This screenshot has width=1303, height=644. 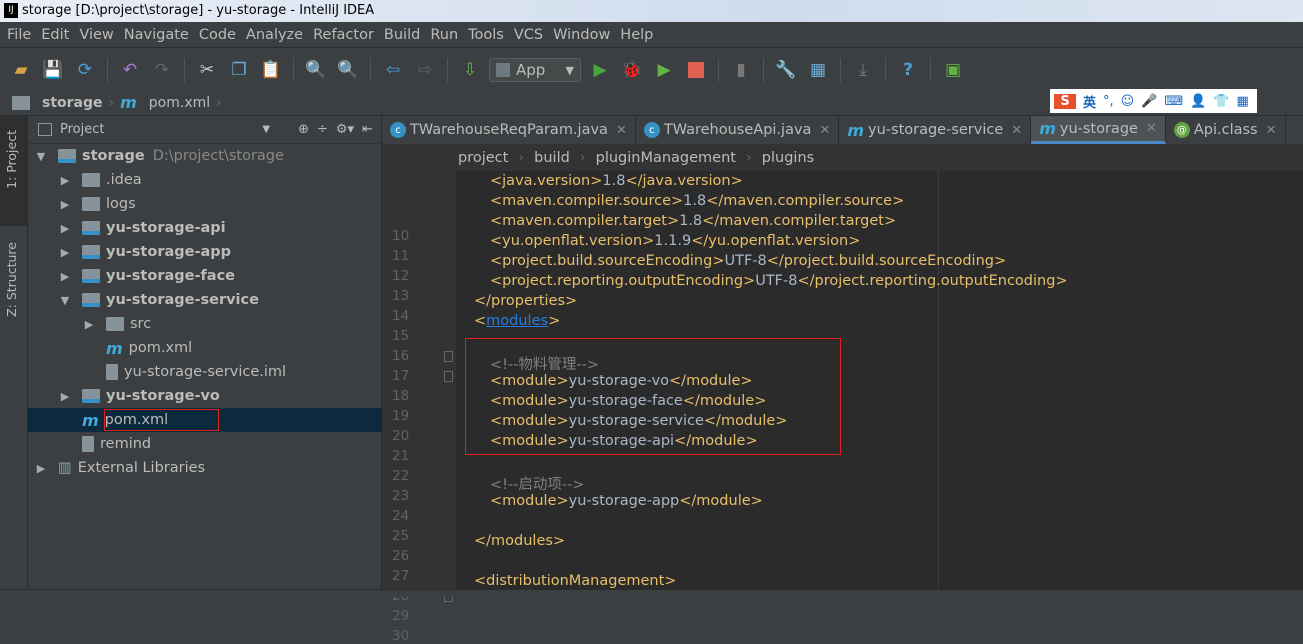 What do you see at coordinates (1226, 130) in the screenshot?
I see `tab-api-class: @ Api.class ✕` at bounding box center [1226, 130].